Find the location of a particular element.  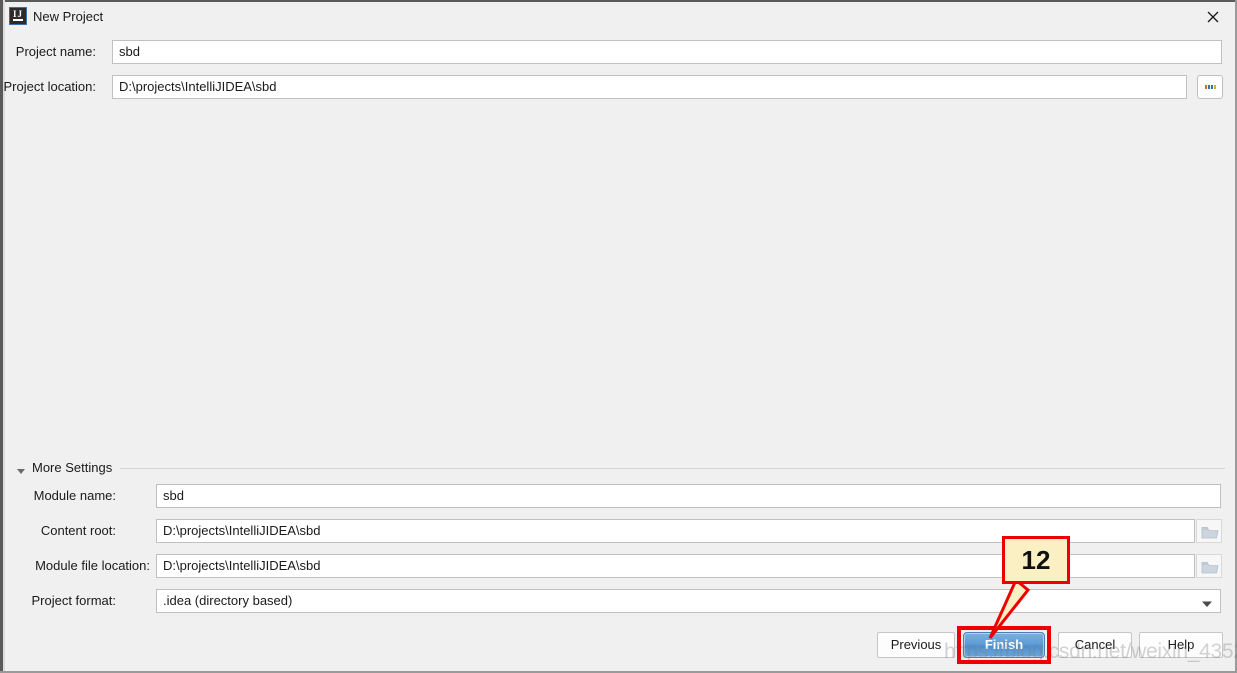

project-name-label: Project name: is located at coordinates (55, 51).